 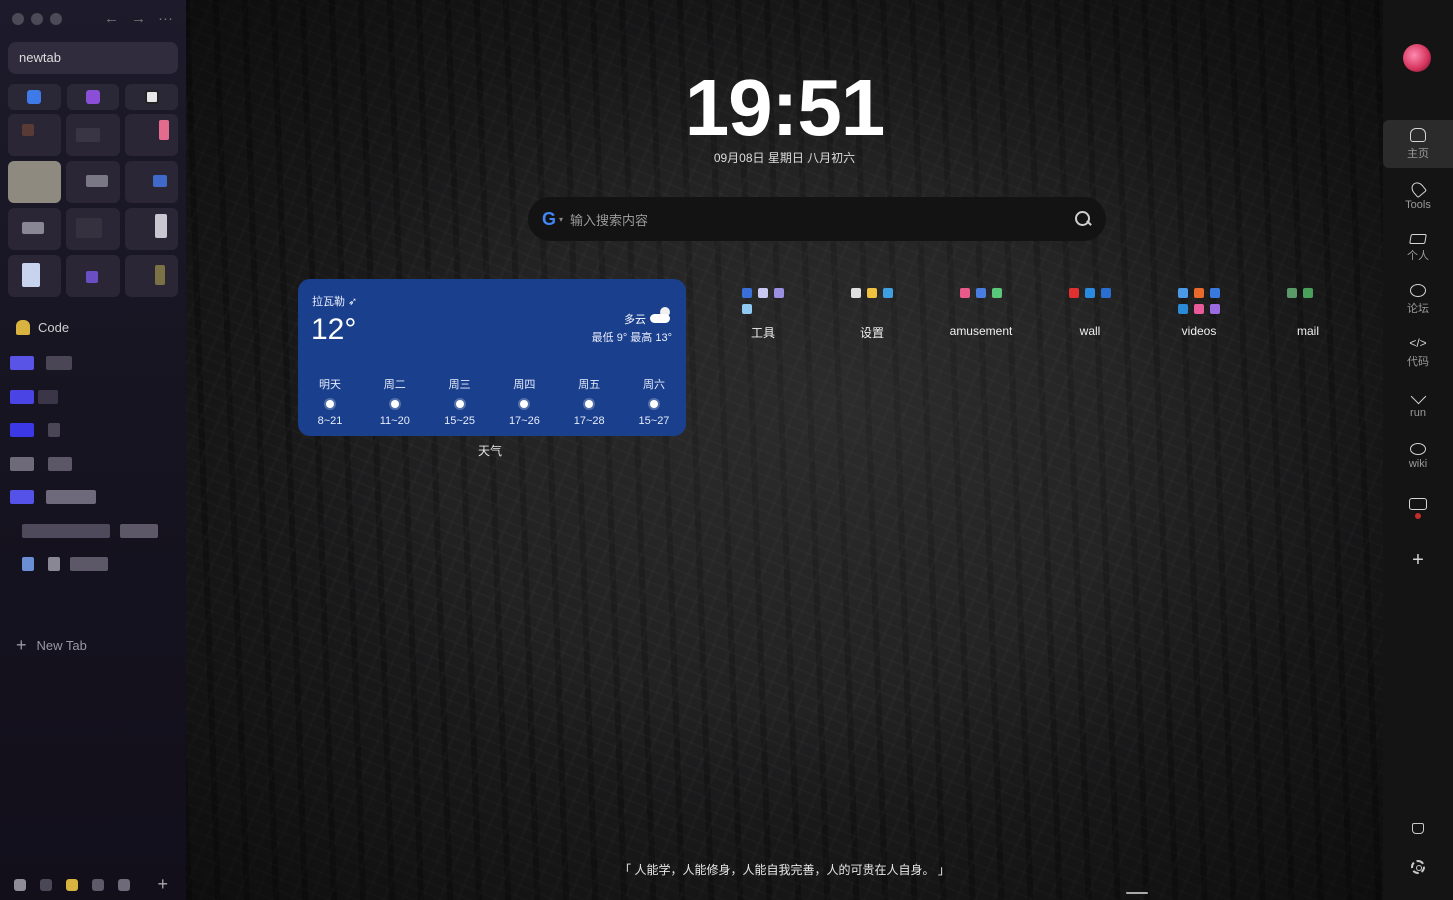 What do you see at coordinates (872, 314) in the screenshot?
I see `group-settings: 设置` at bounding box center [872, 314].